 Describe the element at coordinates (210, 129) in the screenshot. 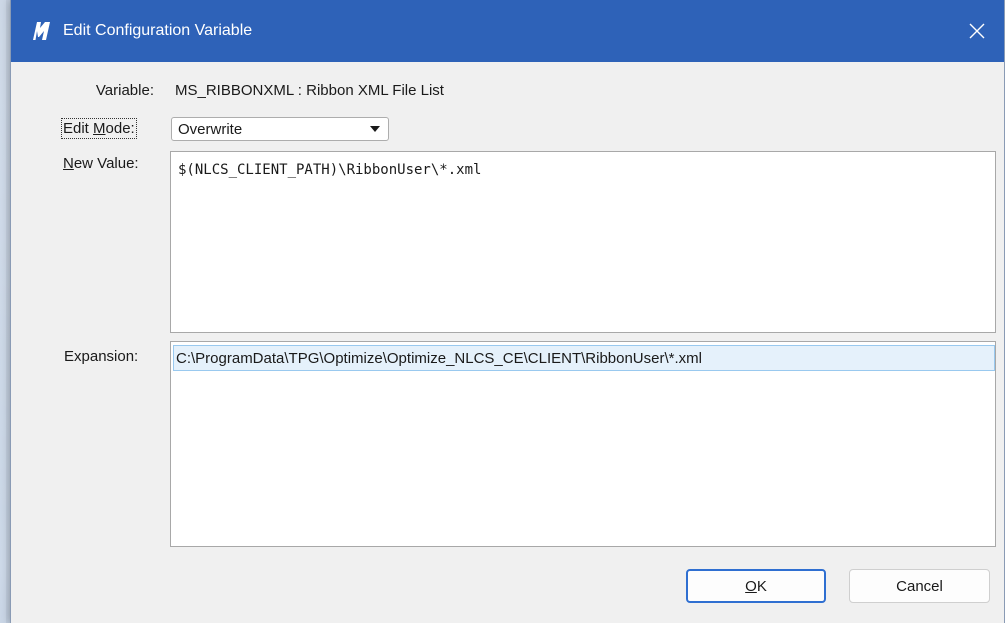

I see `edit-mode-selected: Overwrite` at that location.